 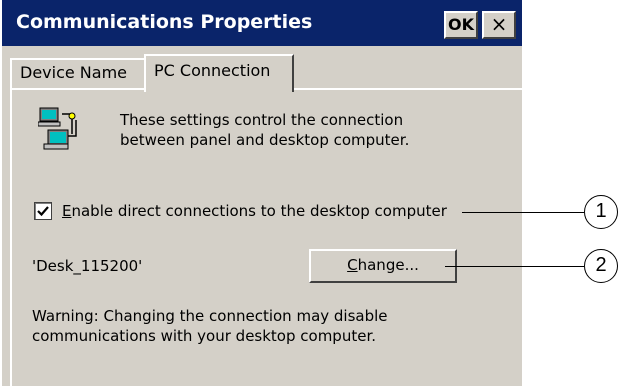 What do you see at coordinates (87, 266) in the screenshot?
I see `device-name-value: 'Desk_115200'` at bounding box center [87, 266].